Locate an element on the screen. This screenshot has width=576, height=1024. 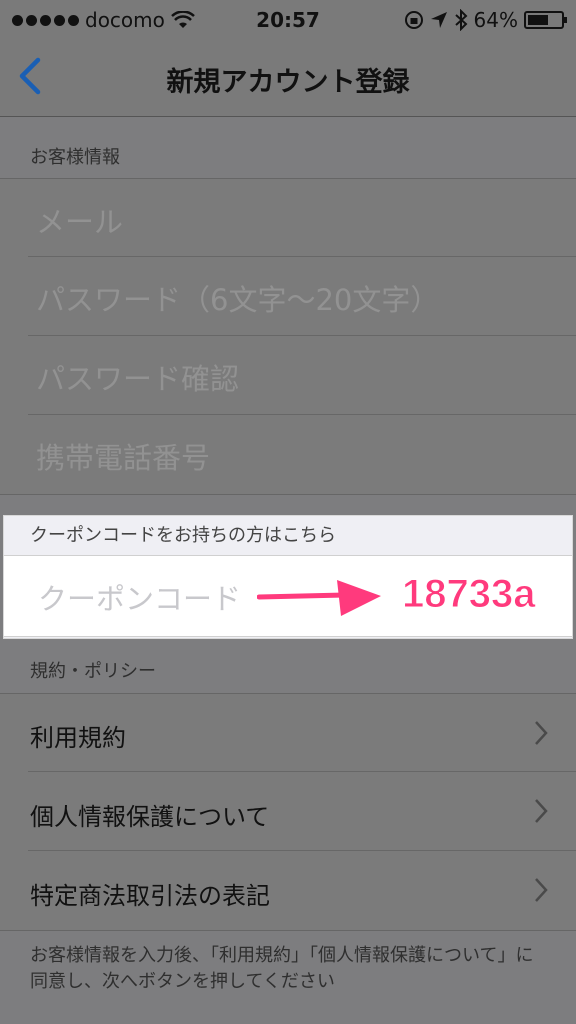
page-title: 新規アカウント登録 is located at coordinates (288, 82).